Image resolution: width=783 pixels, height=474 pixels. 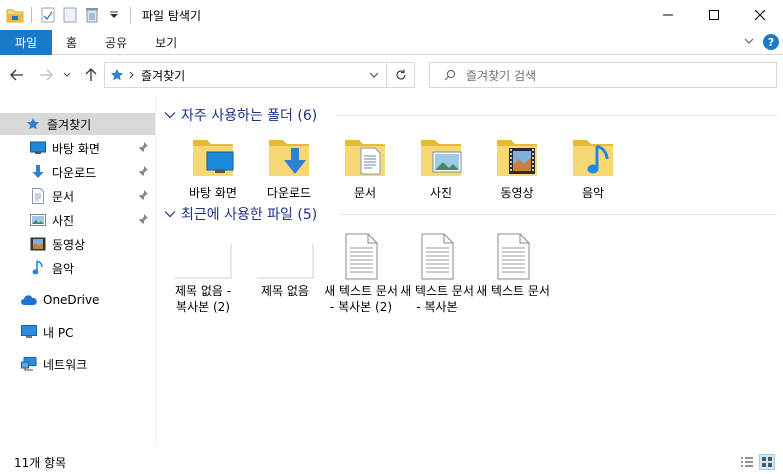 I want to click on help-icon: ?, so click(x=771, y=42).